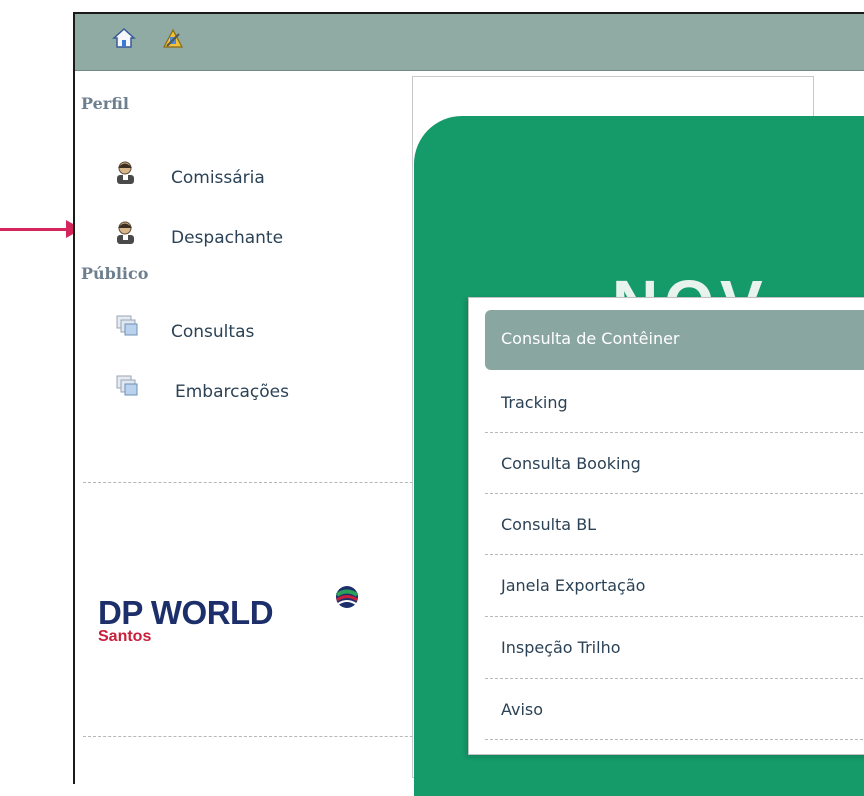  I want to click on sidebar-item-label: Despachante, so click(227, 238).